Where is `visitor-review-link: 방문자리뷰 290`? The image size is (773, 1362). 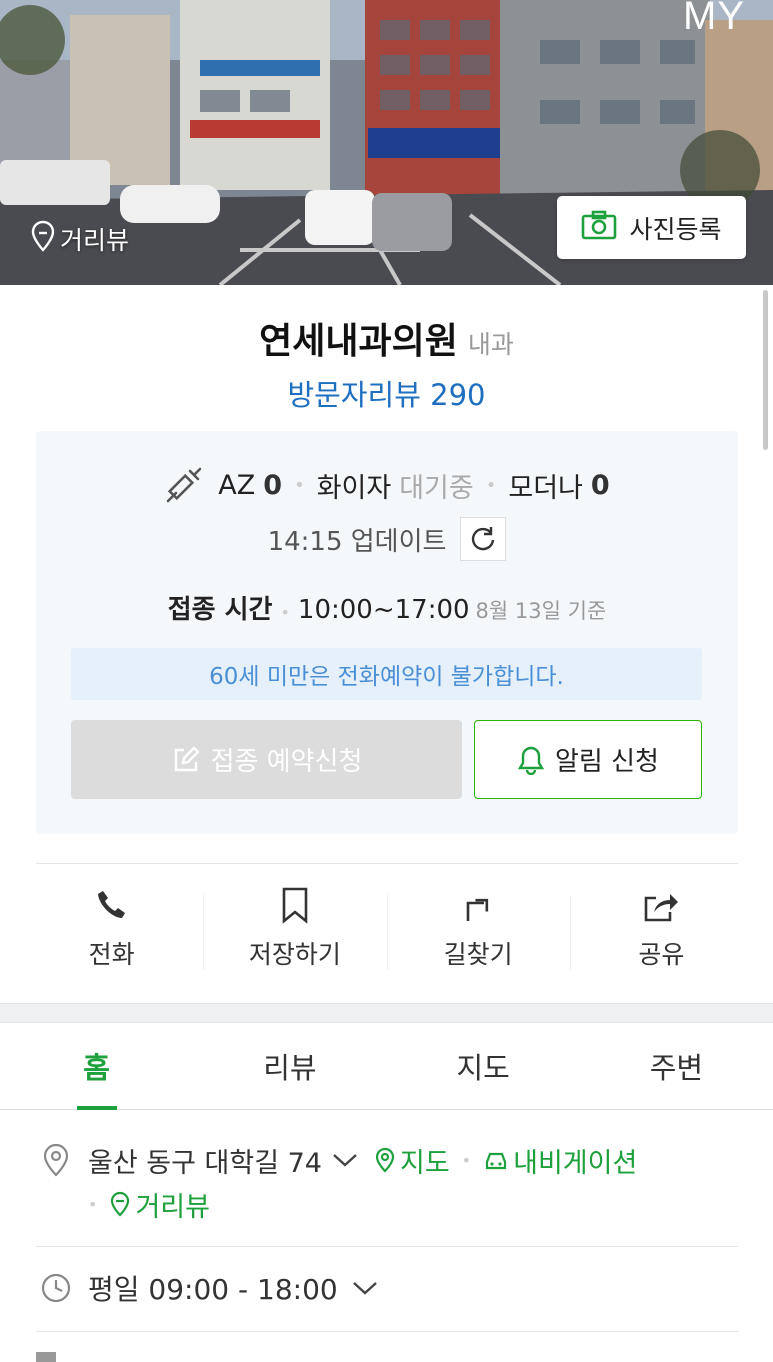
visitor-review-link: 방문자리뷰 290 is located at coordinates (386, 393).